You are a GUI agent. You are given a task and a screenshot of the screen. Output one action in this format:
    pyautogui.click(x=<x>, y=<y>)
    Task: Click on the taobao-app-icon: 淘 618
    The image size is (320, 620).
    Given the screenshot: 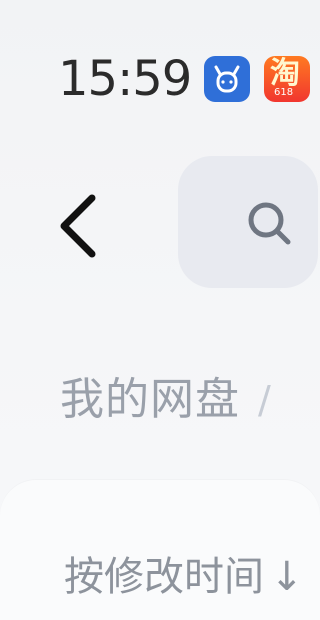 What is the action you would take?
    pyautogui.click(x=287, y=79)
    